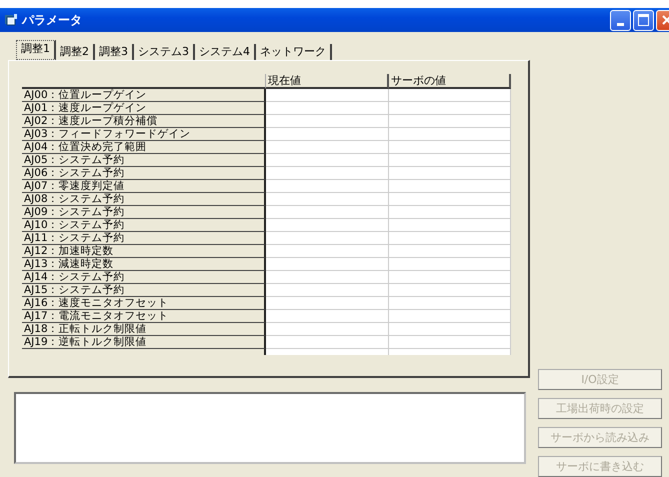  Describe the element at coordinates (114, 52) in the screenshot. I see `tab: 調整3` at that location.